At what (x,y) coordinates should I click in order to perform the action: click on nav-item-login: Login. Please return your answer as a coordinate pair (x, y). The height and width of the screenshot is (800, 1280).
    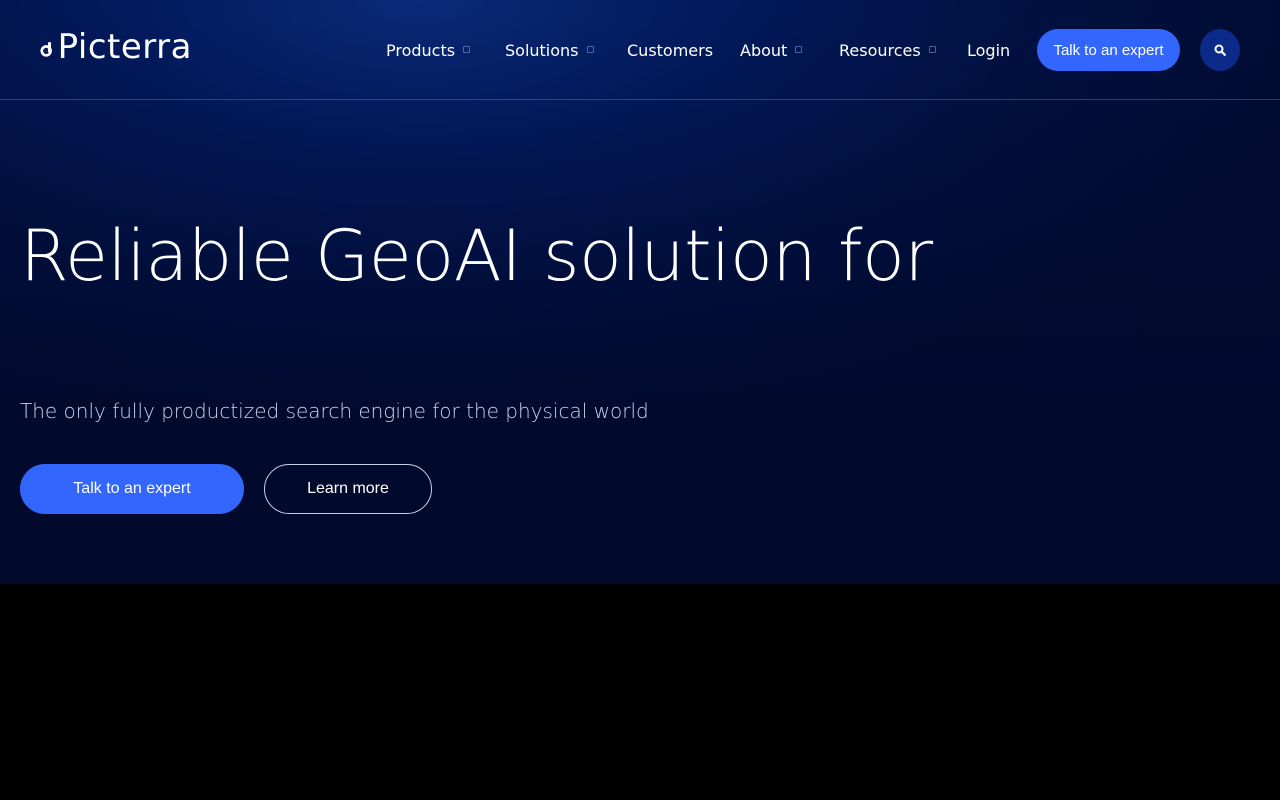
    Looking at the image, I should click on (988, 50).